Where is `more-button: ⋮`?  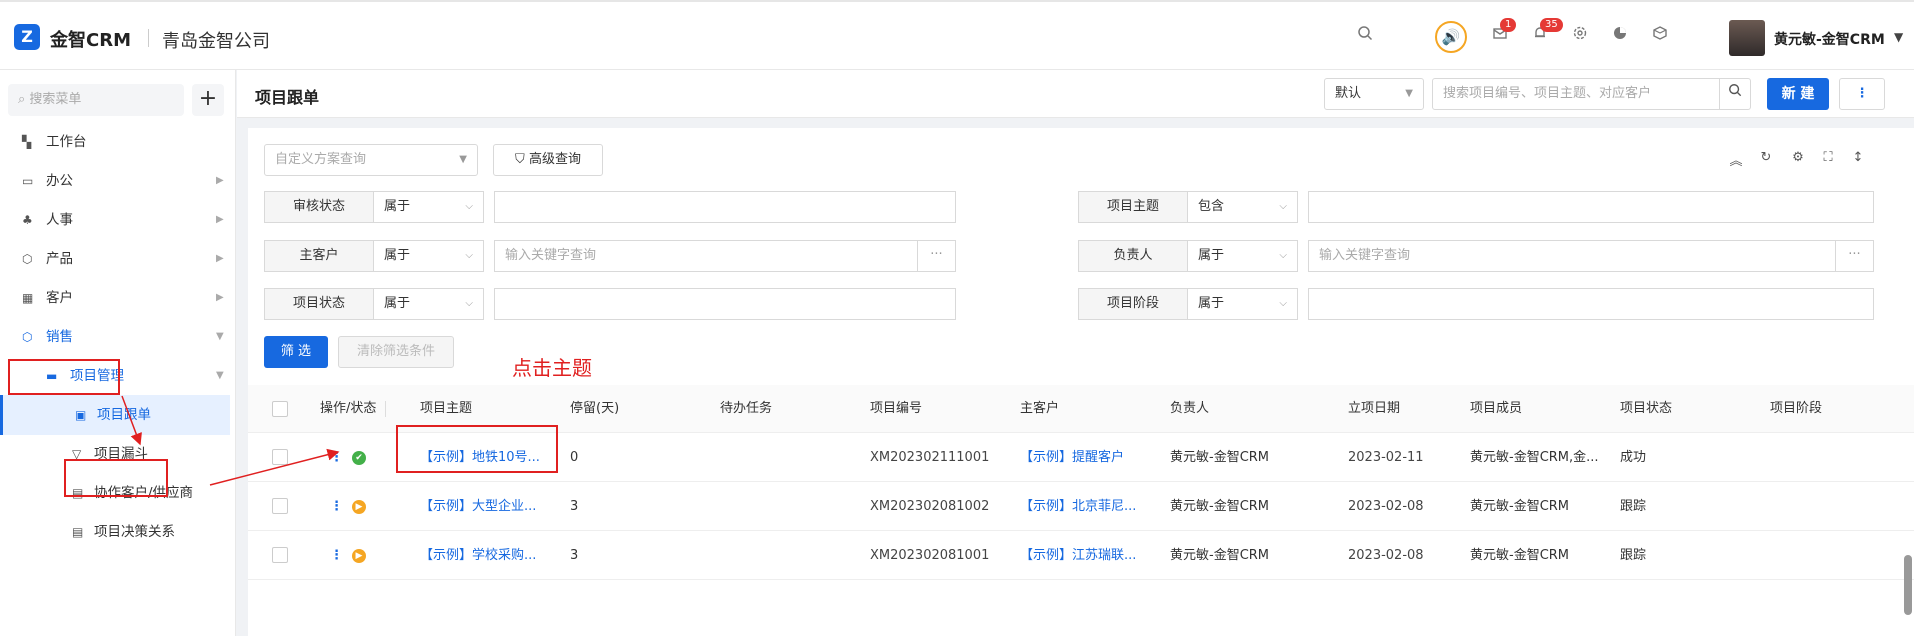
more-button: ⋮ is located at coordinates (1862, 94).